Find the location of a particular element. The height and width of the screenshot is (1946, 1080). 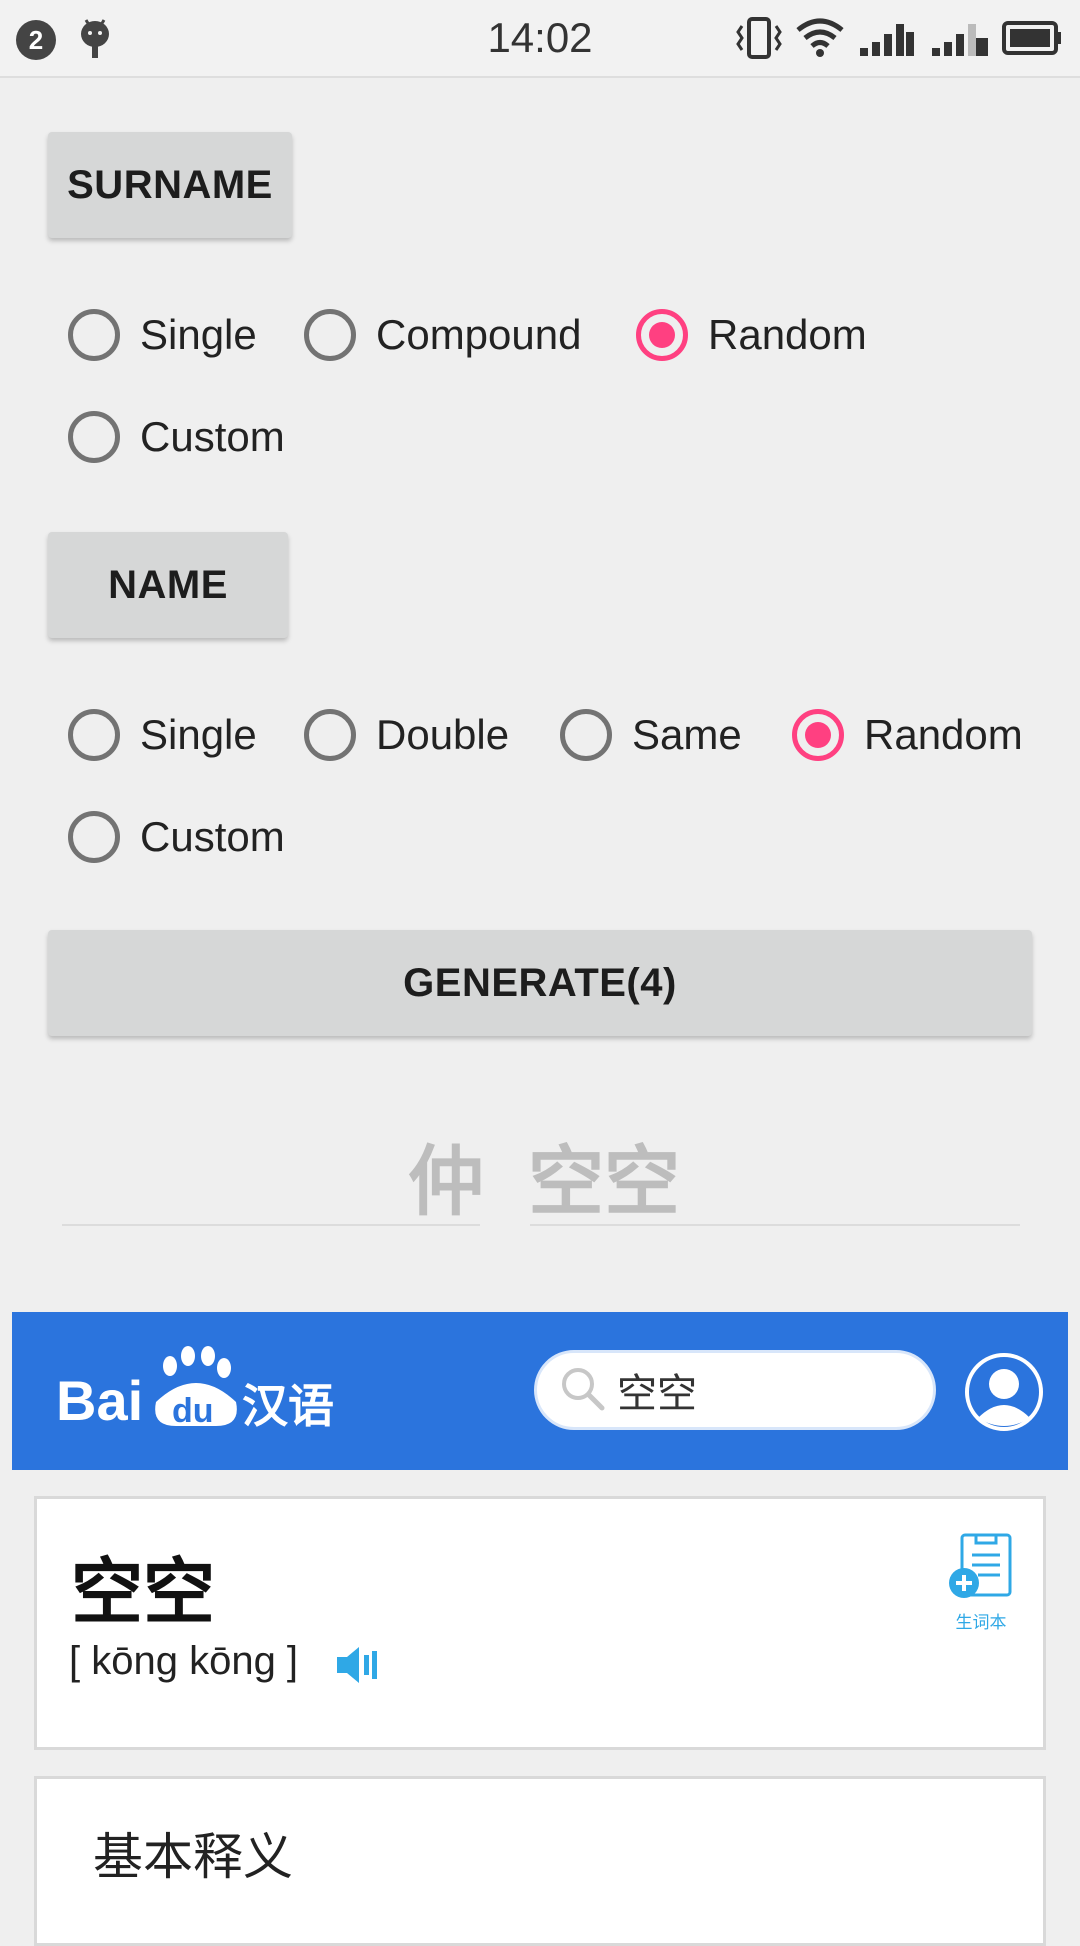

svg-text: 汉语 is located at coordinates (288, 1405).